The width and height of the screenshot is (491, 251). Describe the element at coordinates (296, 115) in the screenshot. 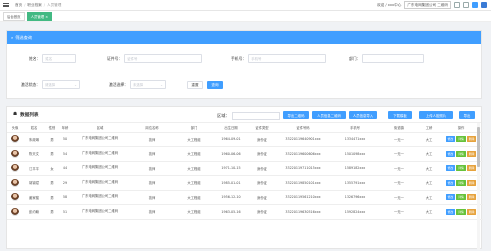

I see `export-qrcode-button: 导出二维码` at that location.